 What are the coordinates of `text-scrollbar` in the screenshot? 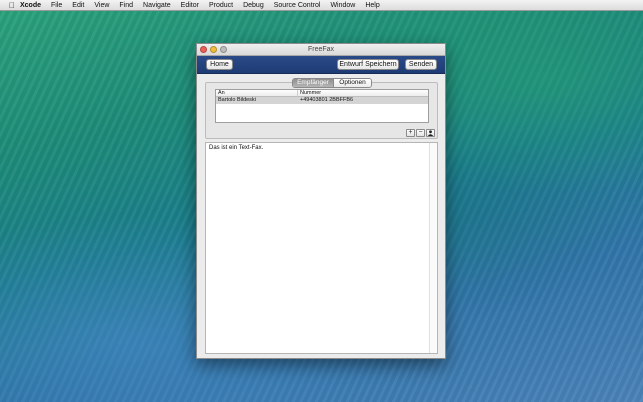 It's located at (433, 248).